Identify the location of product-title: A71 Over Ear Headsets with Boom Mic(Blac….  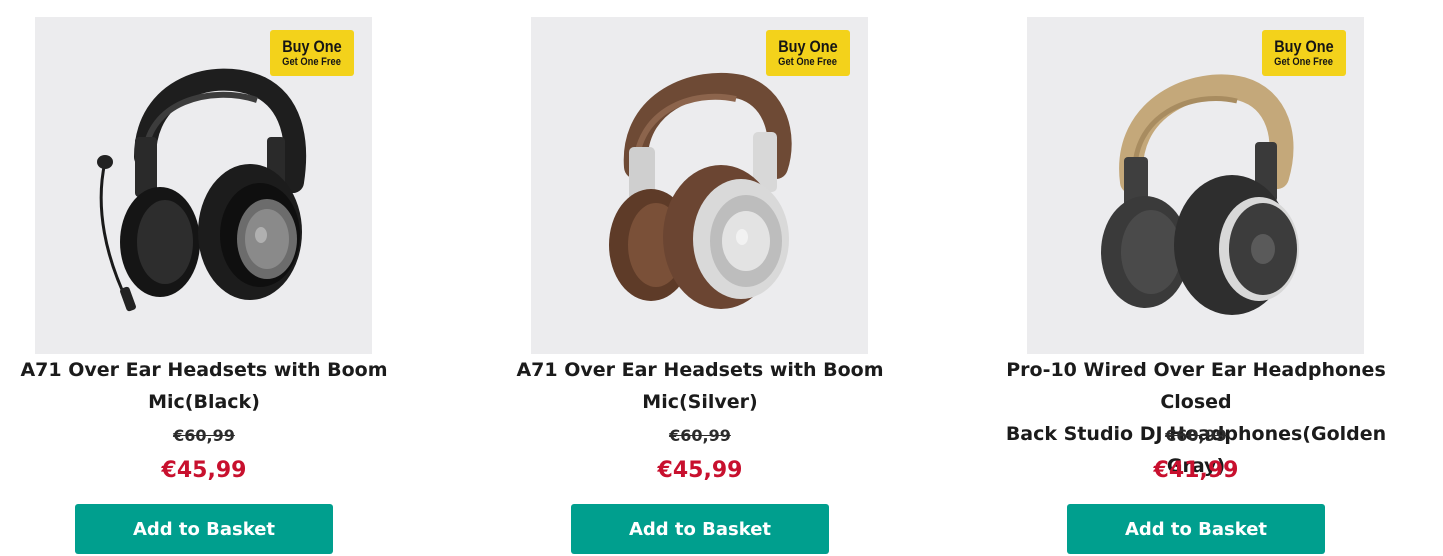
(207, 386).